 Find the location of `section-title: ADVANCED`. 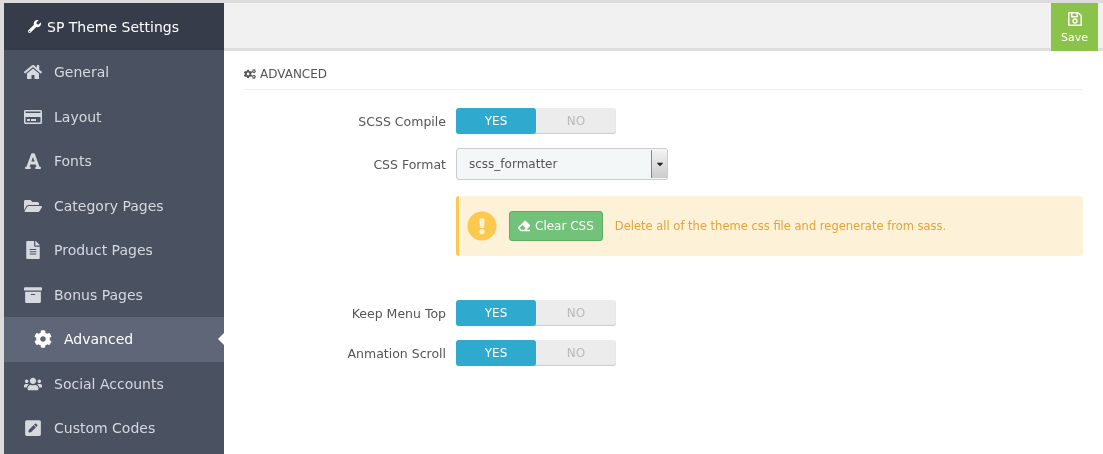

section-title: ADVANCED is located at coordinates (294, 74).